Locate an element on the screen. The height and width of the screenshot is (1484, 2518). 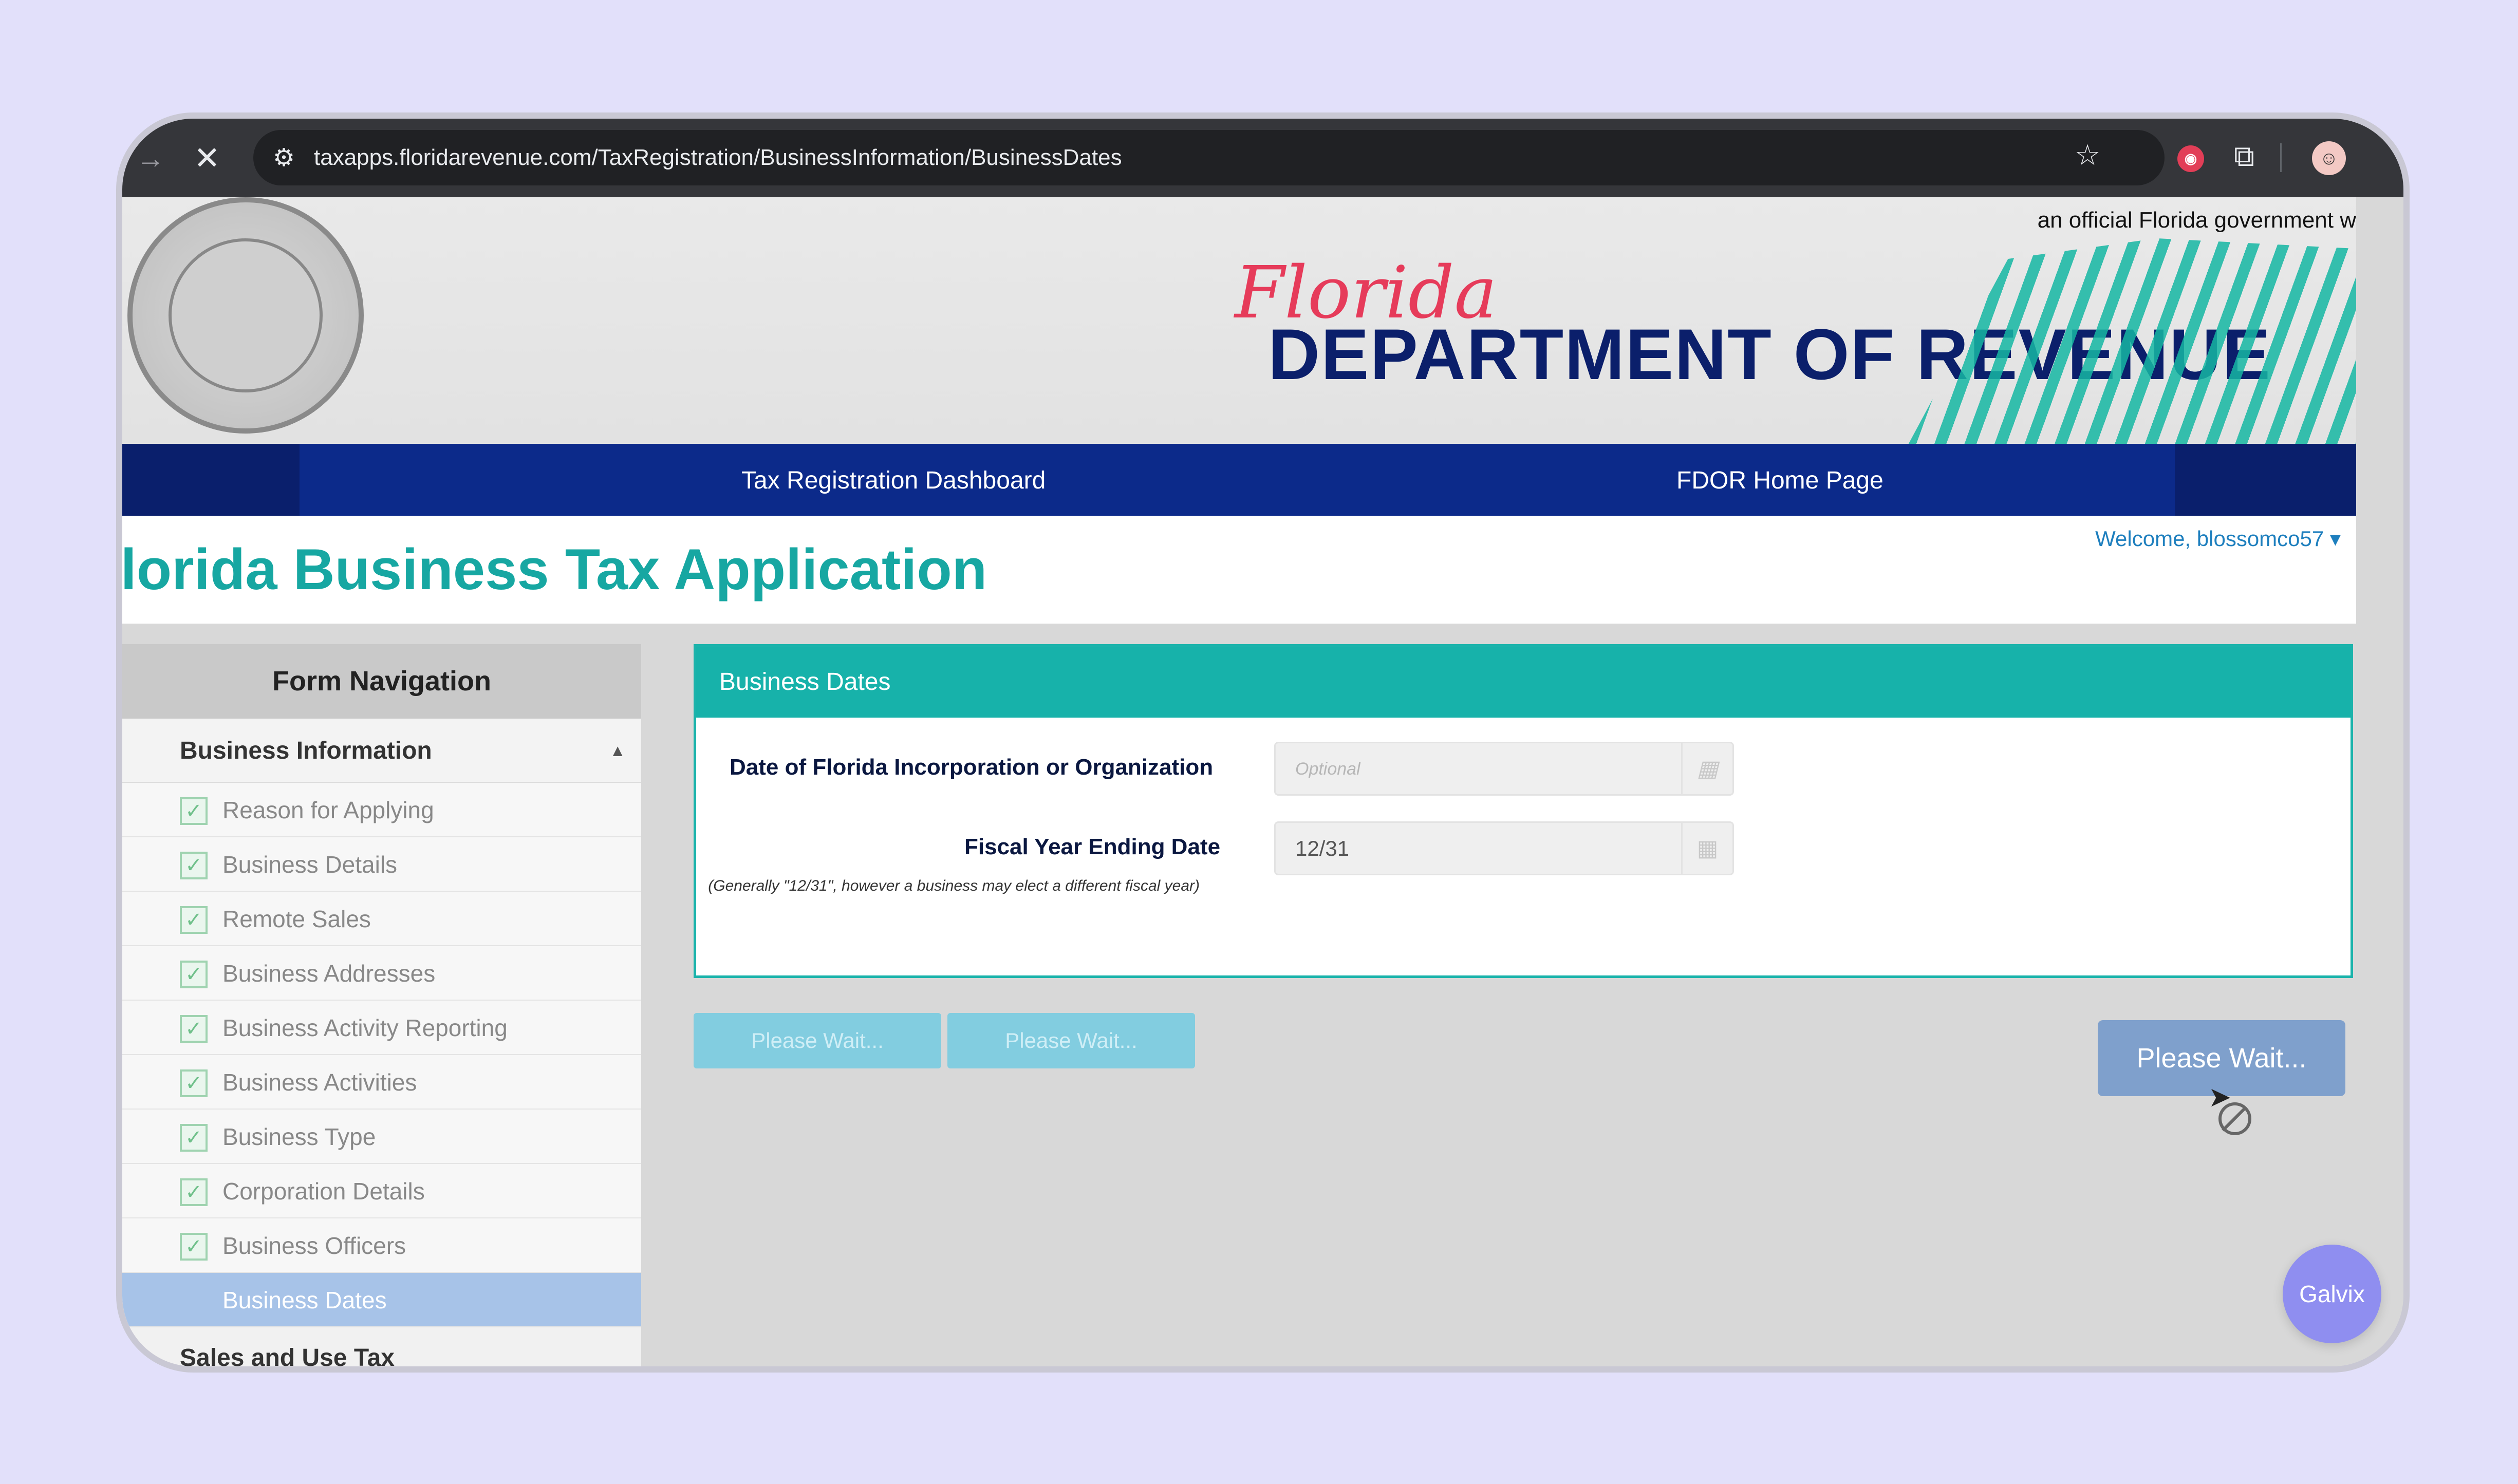
page-title: 'lorida Business Tax Application is located at coordinates (554, 569).